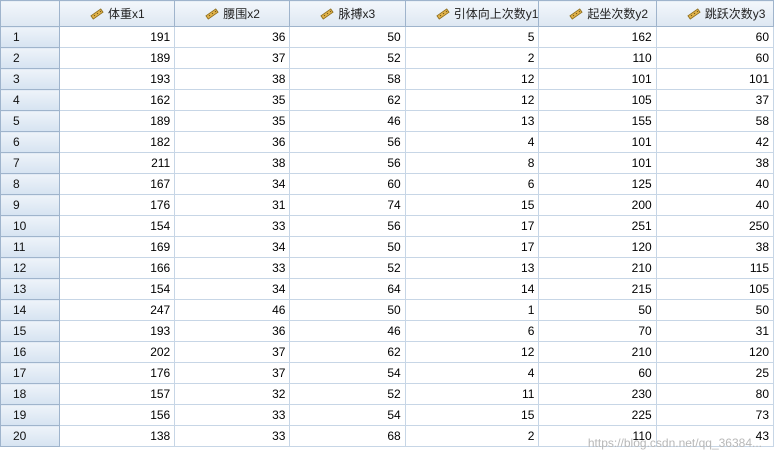 The image size is (774, 468). Describe the element at coordinates (117, 163) in the screenshot. I see `table-cell: 211` at that location.